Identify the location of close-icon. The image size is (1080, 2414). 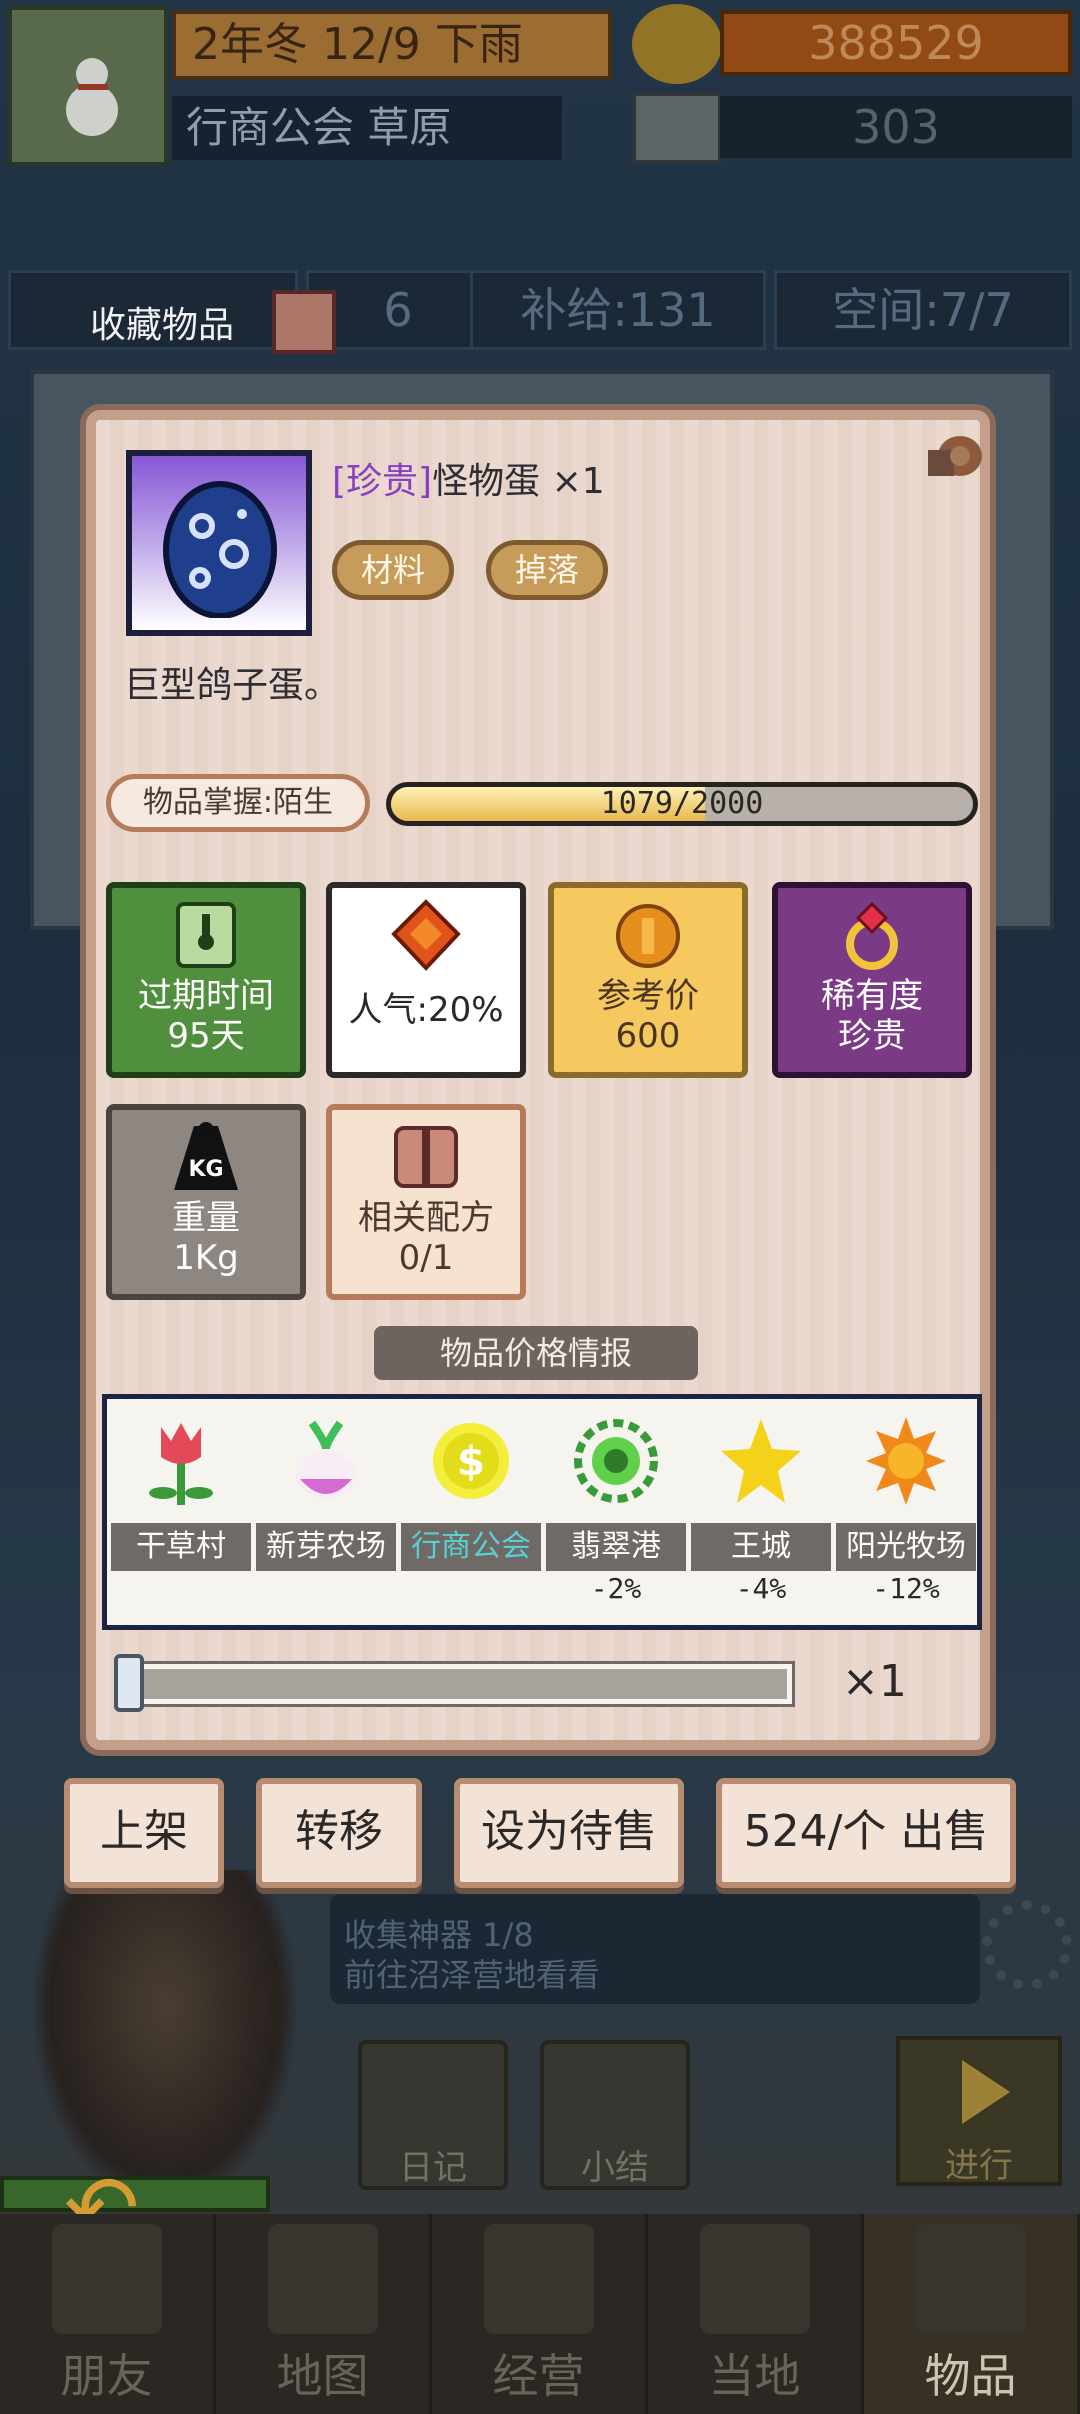
(953, 460).